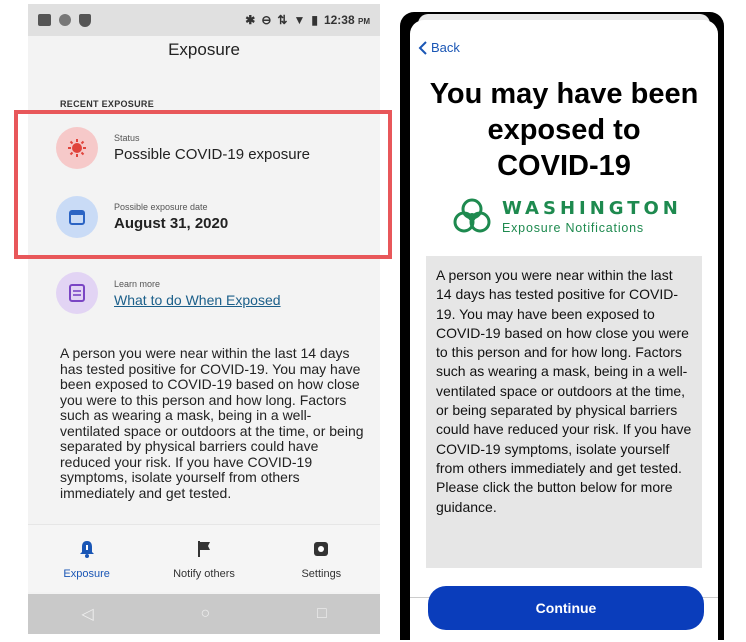  Describe the element at coordinates (204, 49) in the screenshot. I see `page-title: Exposure` at that location.